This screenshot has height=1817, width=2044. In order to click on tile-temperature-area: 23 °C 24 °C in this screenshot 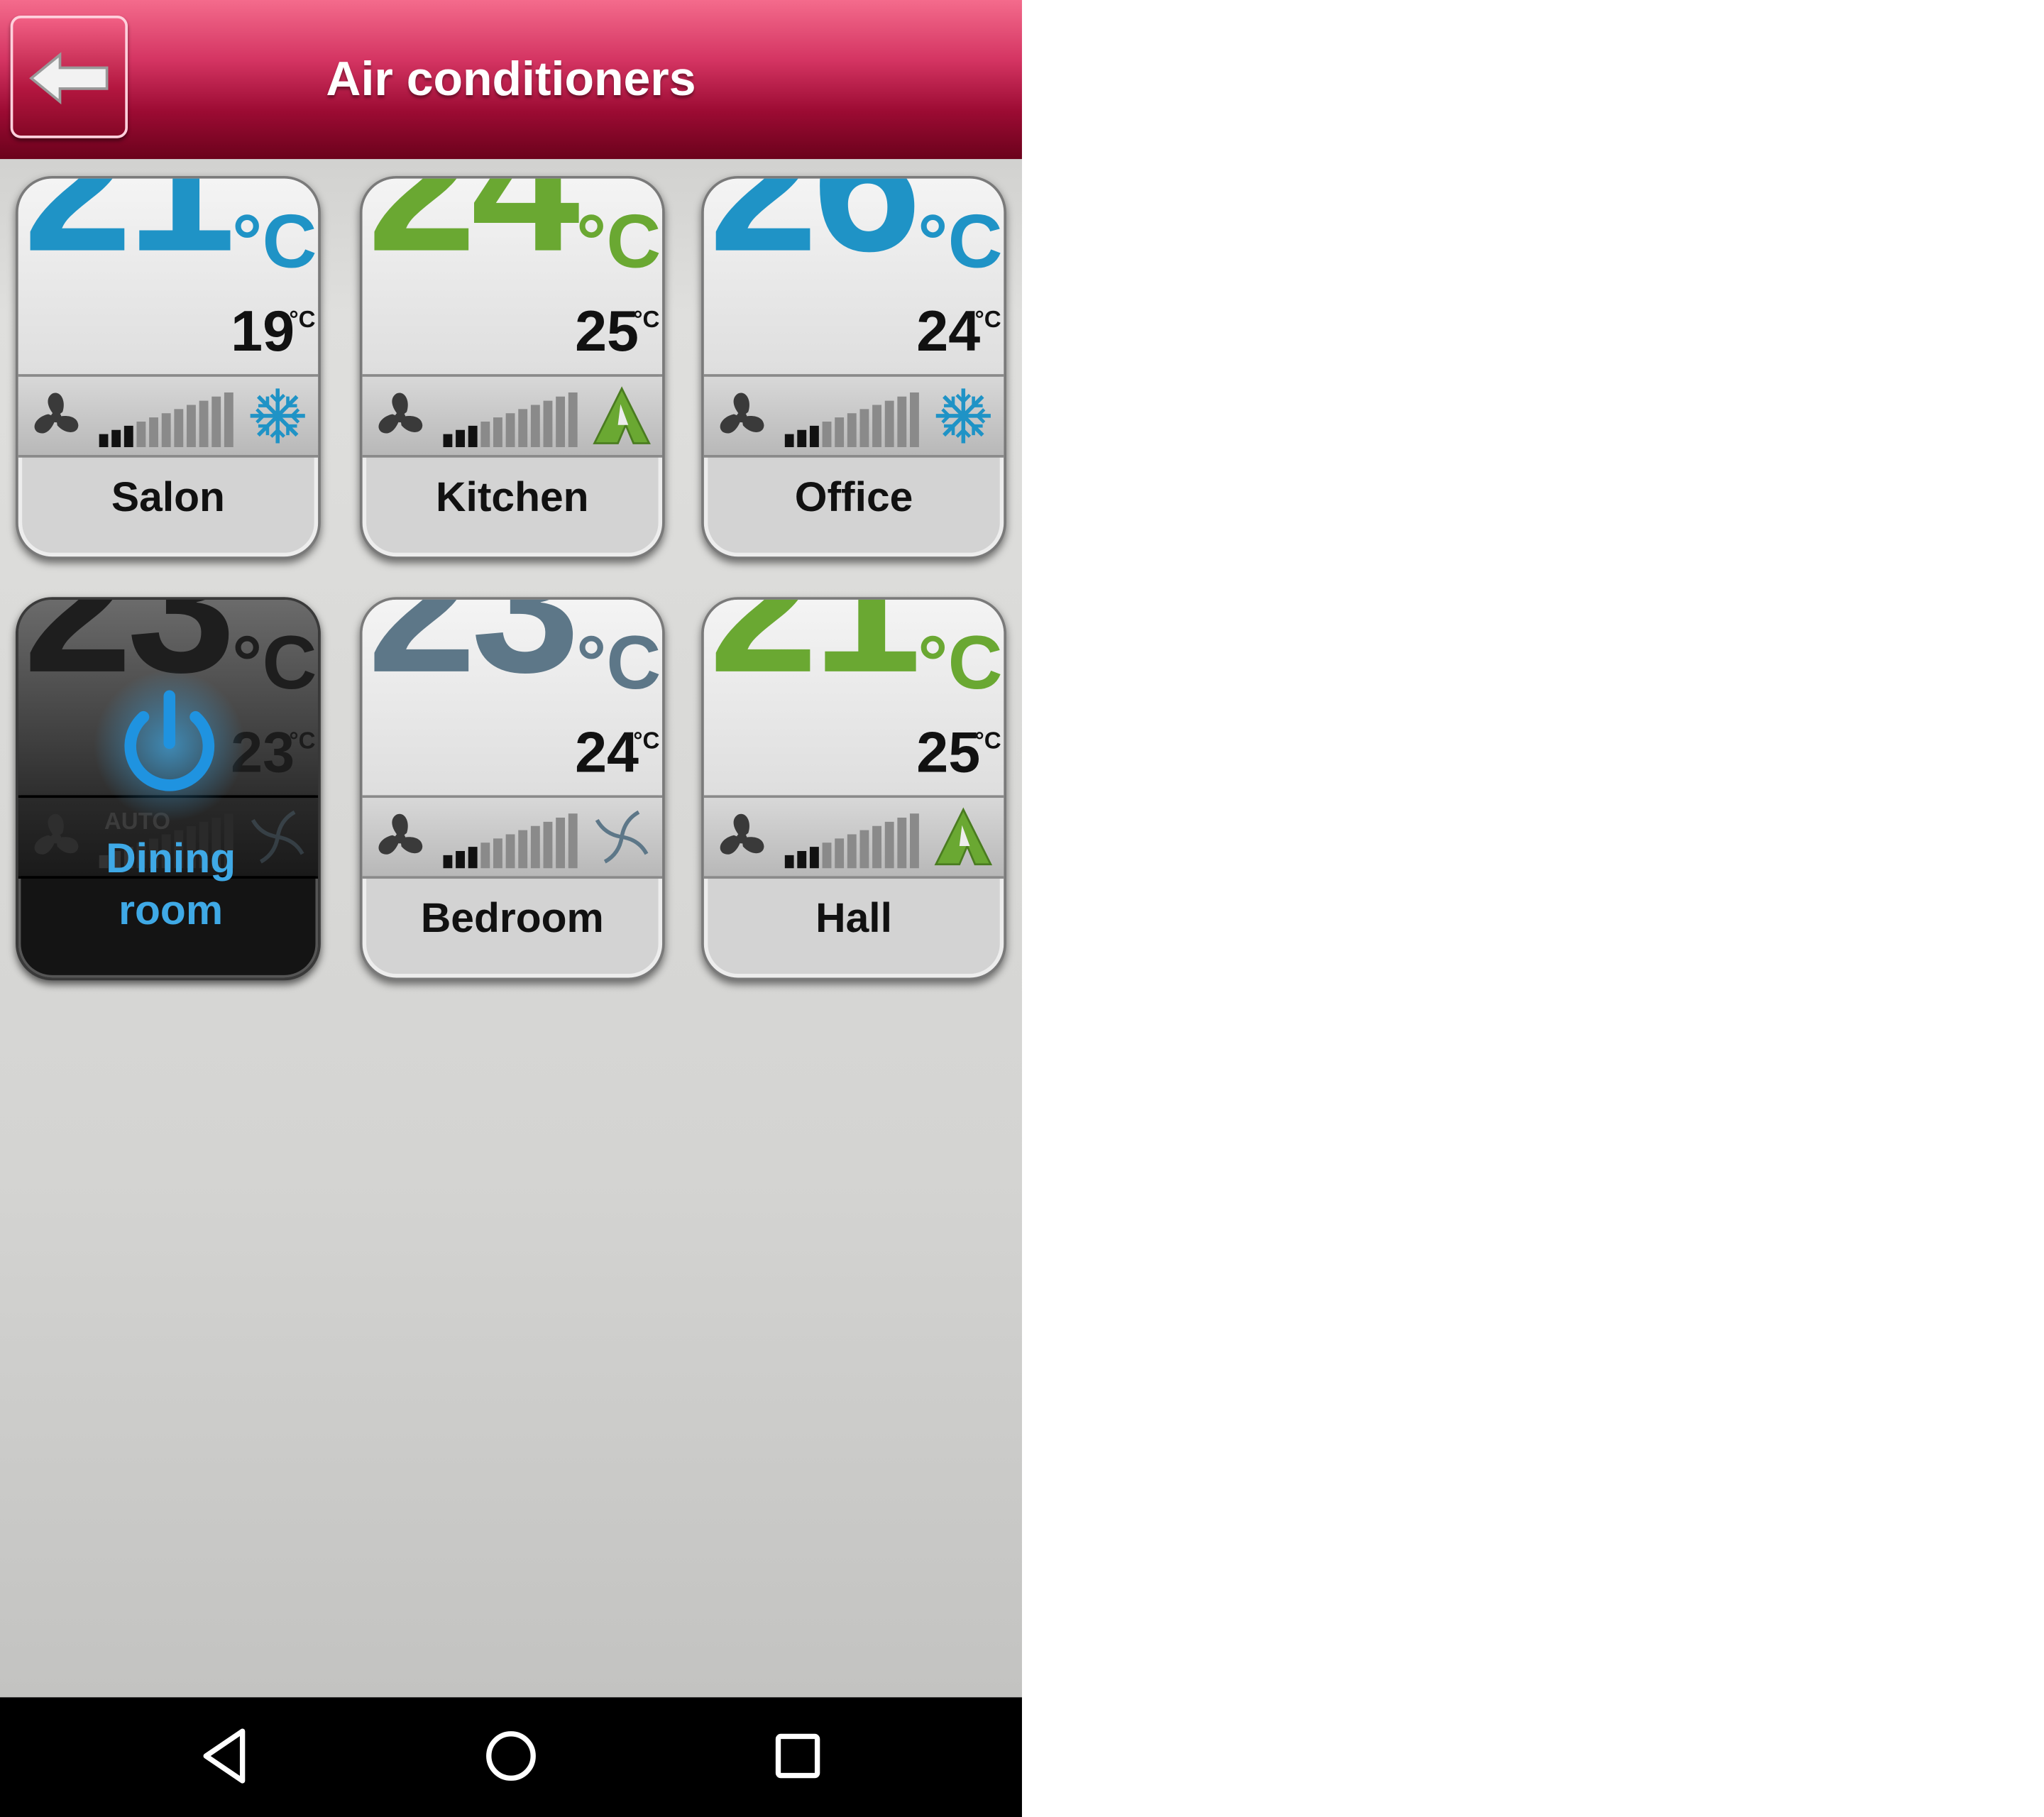, I will do `click(512, 696)`.